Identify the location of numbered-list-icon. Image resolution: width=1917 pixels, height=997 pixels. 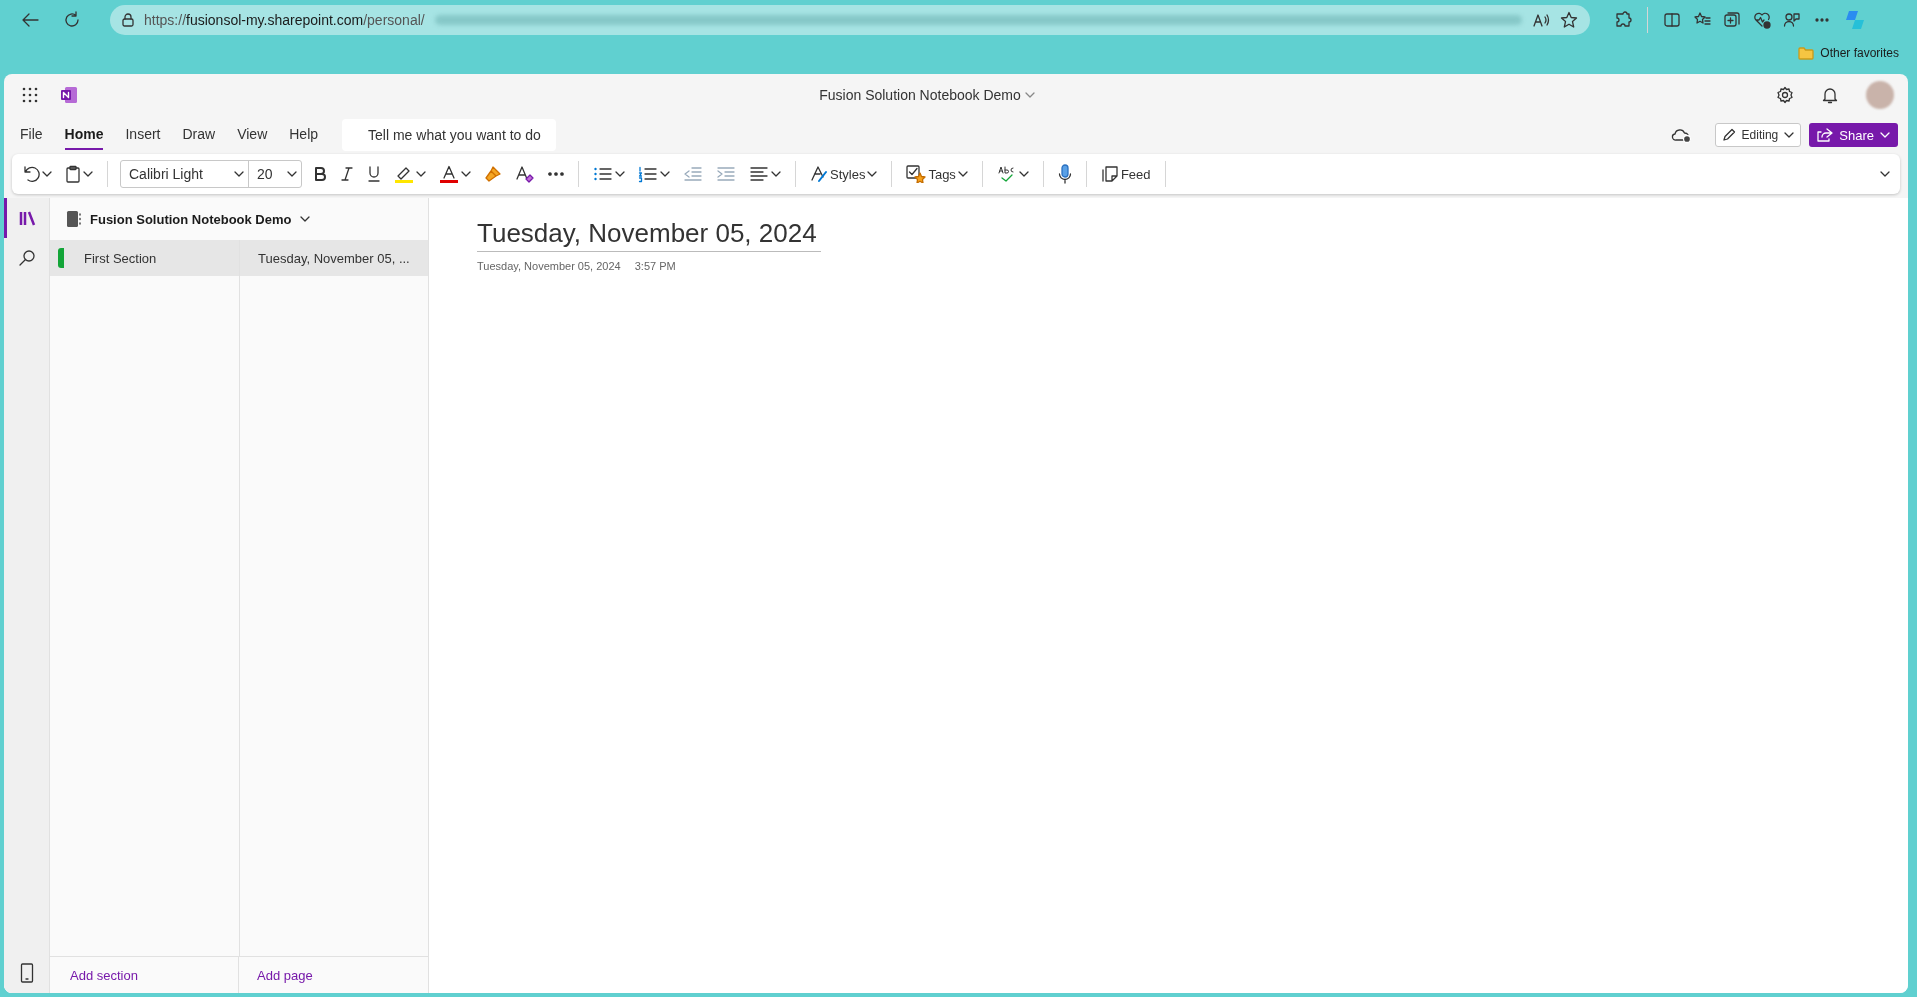
(648, 174).